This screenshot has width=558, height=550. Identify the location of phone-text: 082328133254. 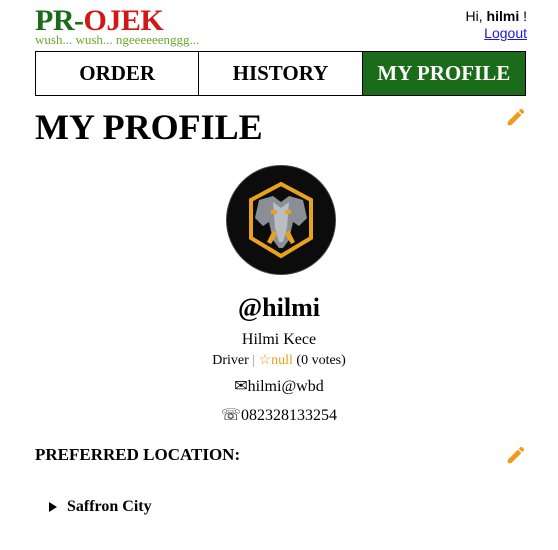
(289, 415).